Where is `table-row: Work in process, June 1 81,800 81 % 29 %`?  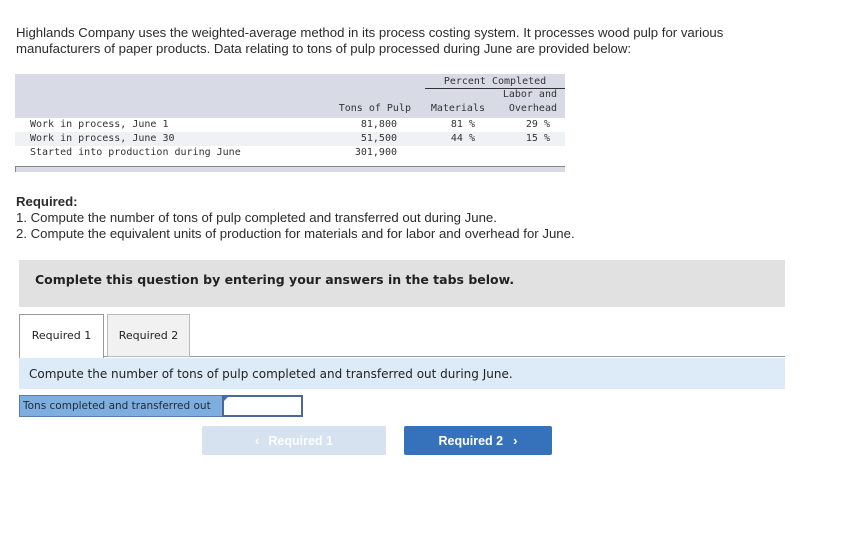 table-row: Work in process, June 1 81,800 81 % 29 % is located at coordinates (290, 125).